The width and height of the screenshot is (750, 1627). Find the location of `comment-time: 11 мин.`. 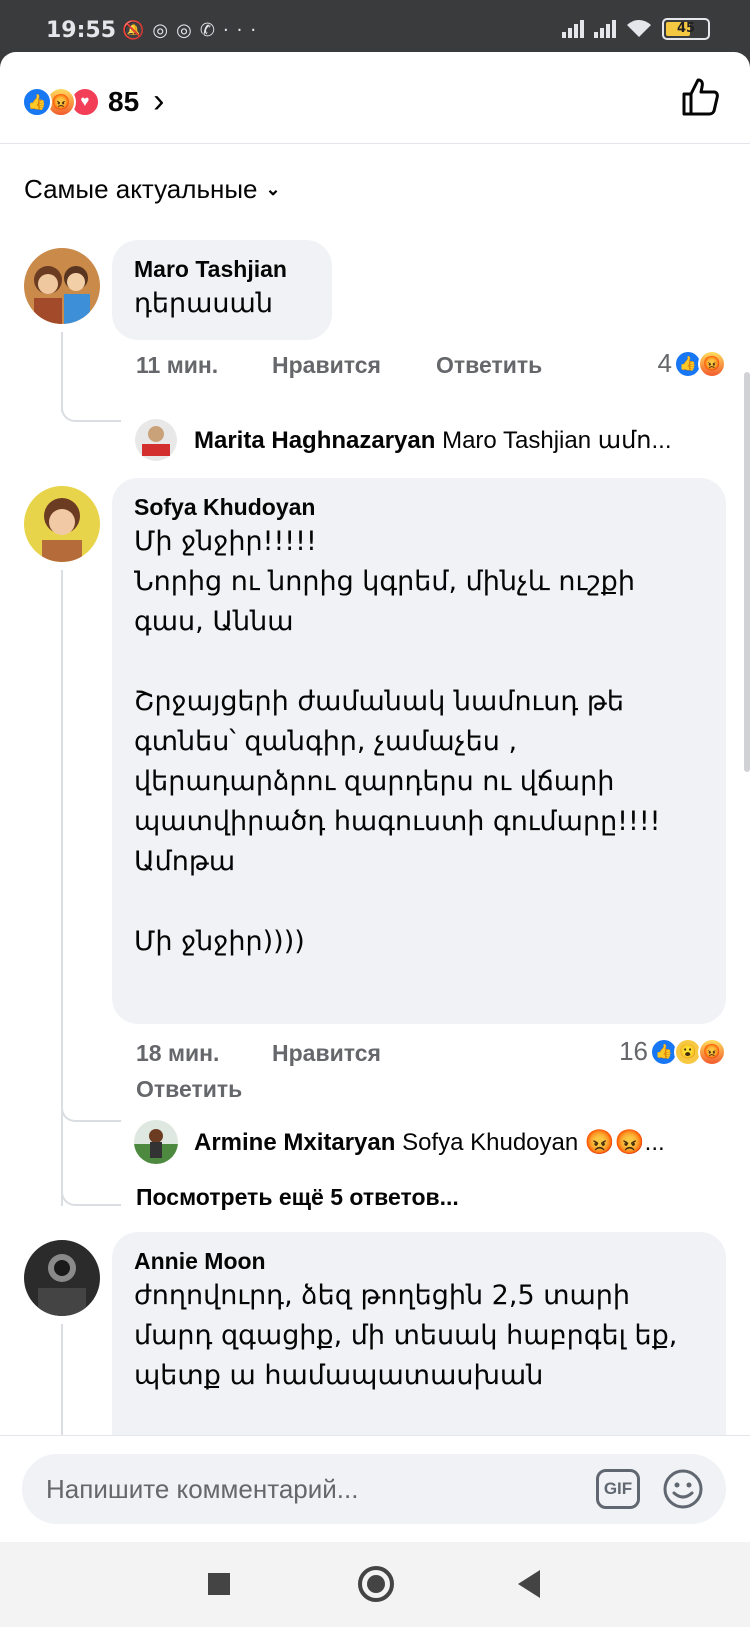

comment-time: 11 мин. is located at coordinates (177, 365).